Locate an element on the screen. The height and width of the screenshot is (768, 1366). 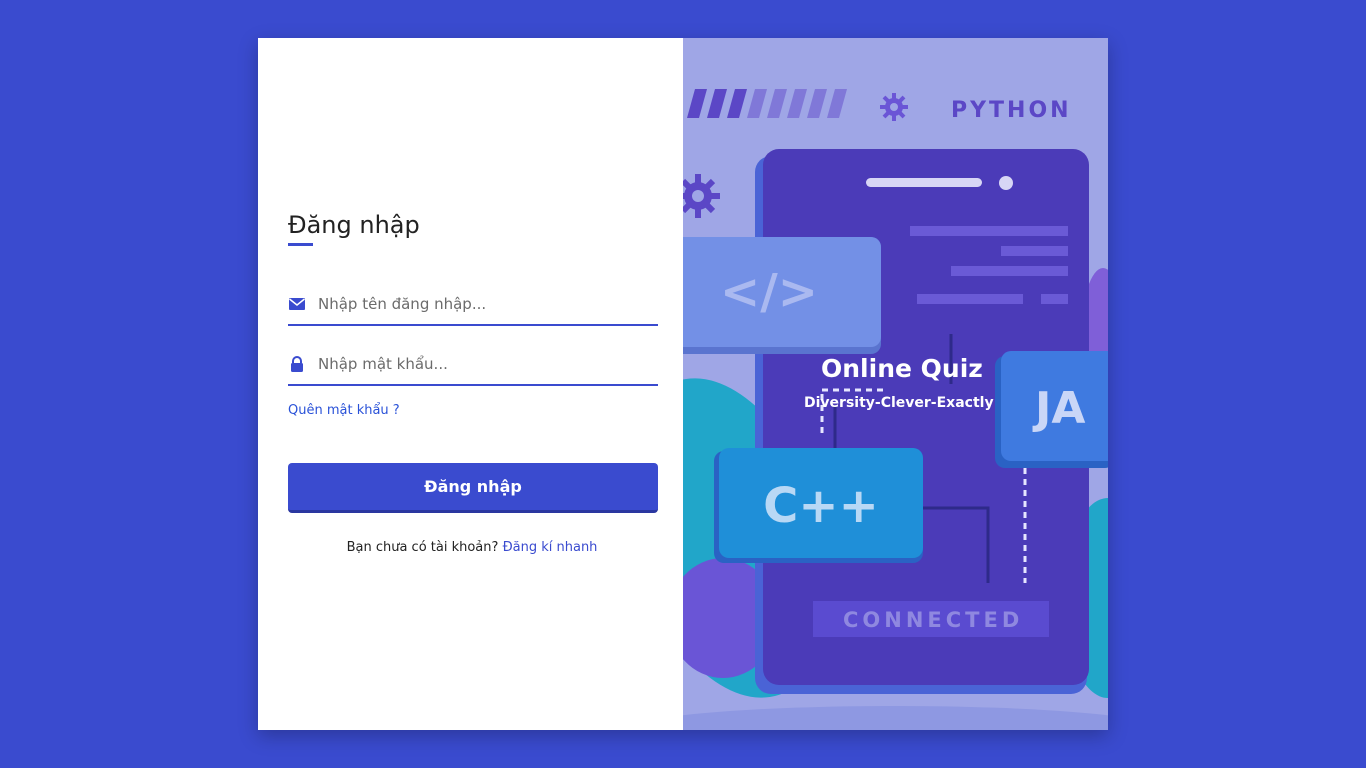
signup-link: Đăng kí nhanh is located at coordinates (550, 547).